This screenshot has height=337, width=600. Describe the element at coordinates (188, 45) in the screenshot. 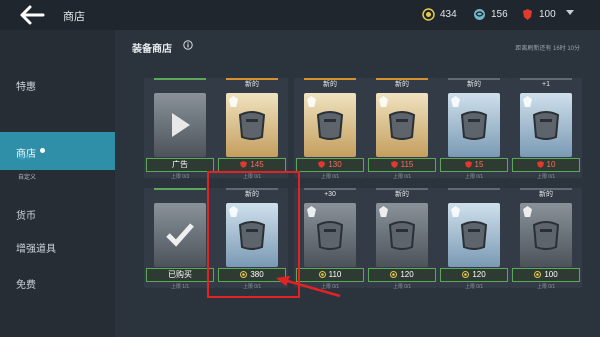

I see `info-icon` at that location.